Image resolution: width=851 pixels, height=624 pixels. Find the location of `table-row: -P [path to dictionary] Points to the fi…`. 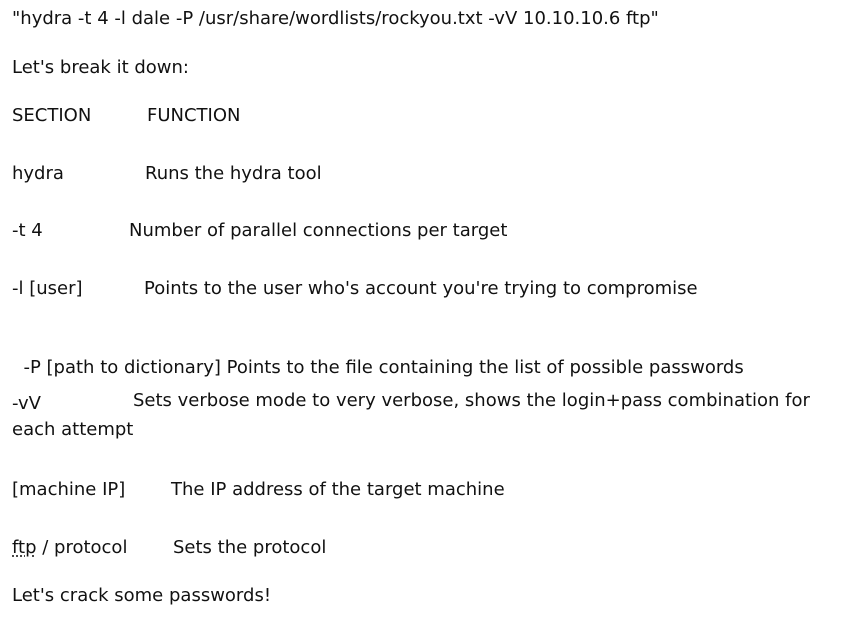

table-row: -P [path to dictionary] Points to the fi… is located at coordinates (378, 357).